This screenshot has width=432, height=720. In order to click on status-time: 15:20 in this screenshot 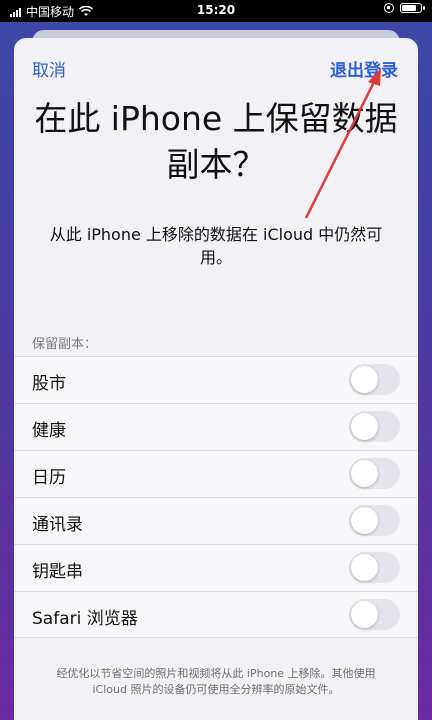, I will do `click(216, 10)`.